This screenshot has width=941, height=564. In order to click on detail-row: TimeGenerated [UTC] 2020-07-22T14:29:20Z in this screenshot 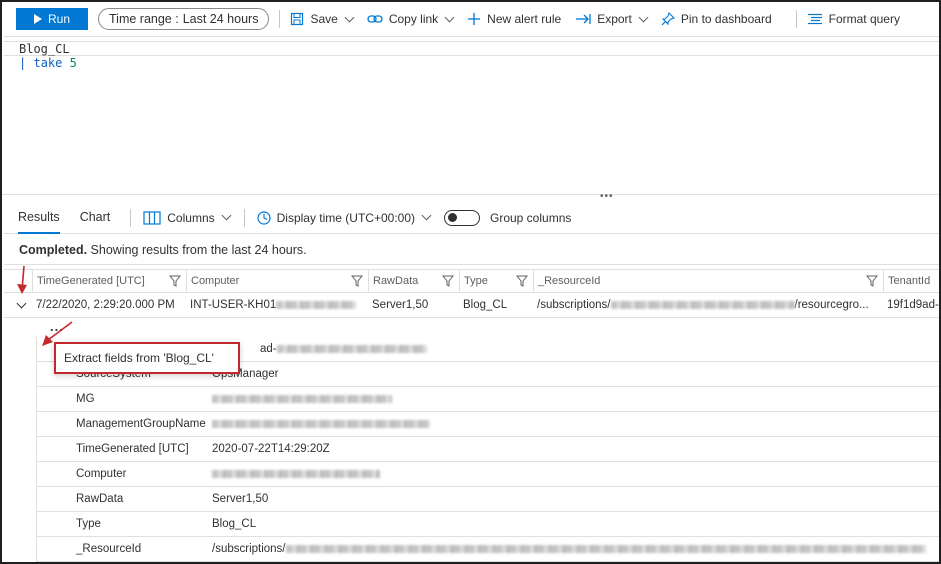, I will do `click(487, 449)`.